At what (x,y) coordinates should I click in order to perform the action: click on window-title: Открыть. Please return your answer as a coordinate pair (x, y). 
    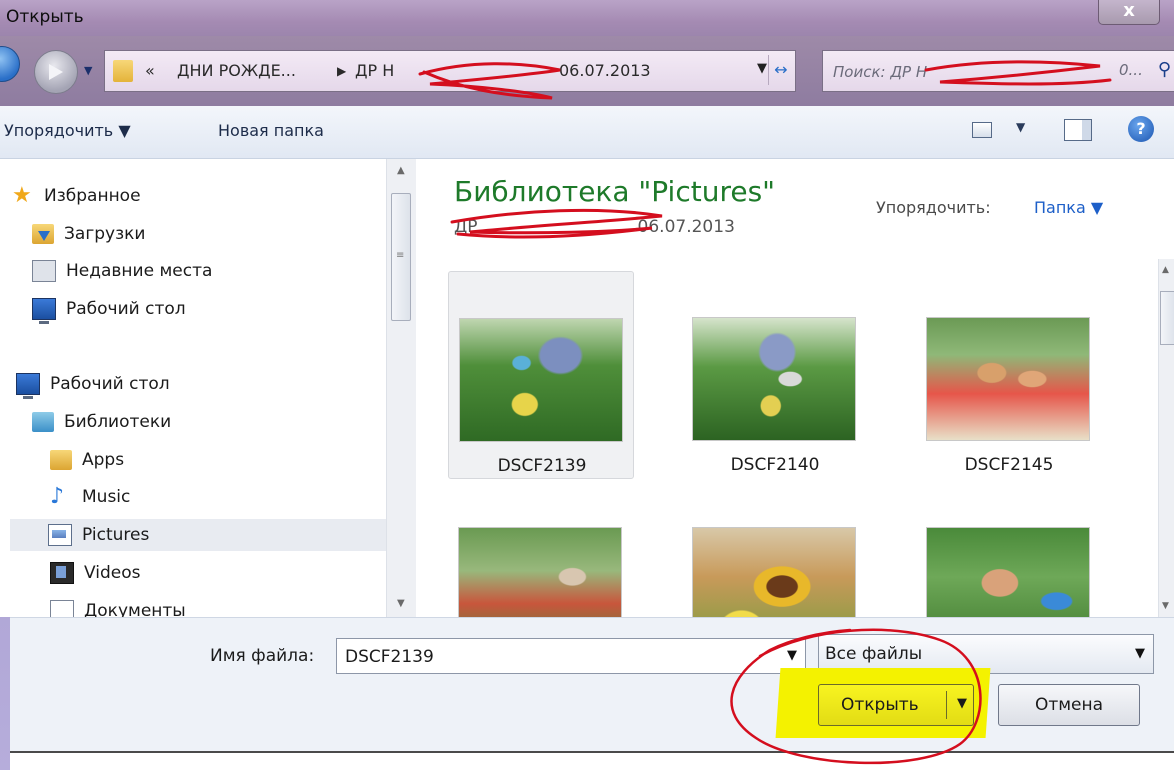
    Looking at the image, I should click on (45, 17).